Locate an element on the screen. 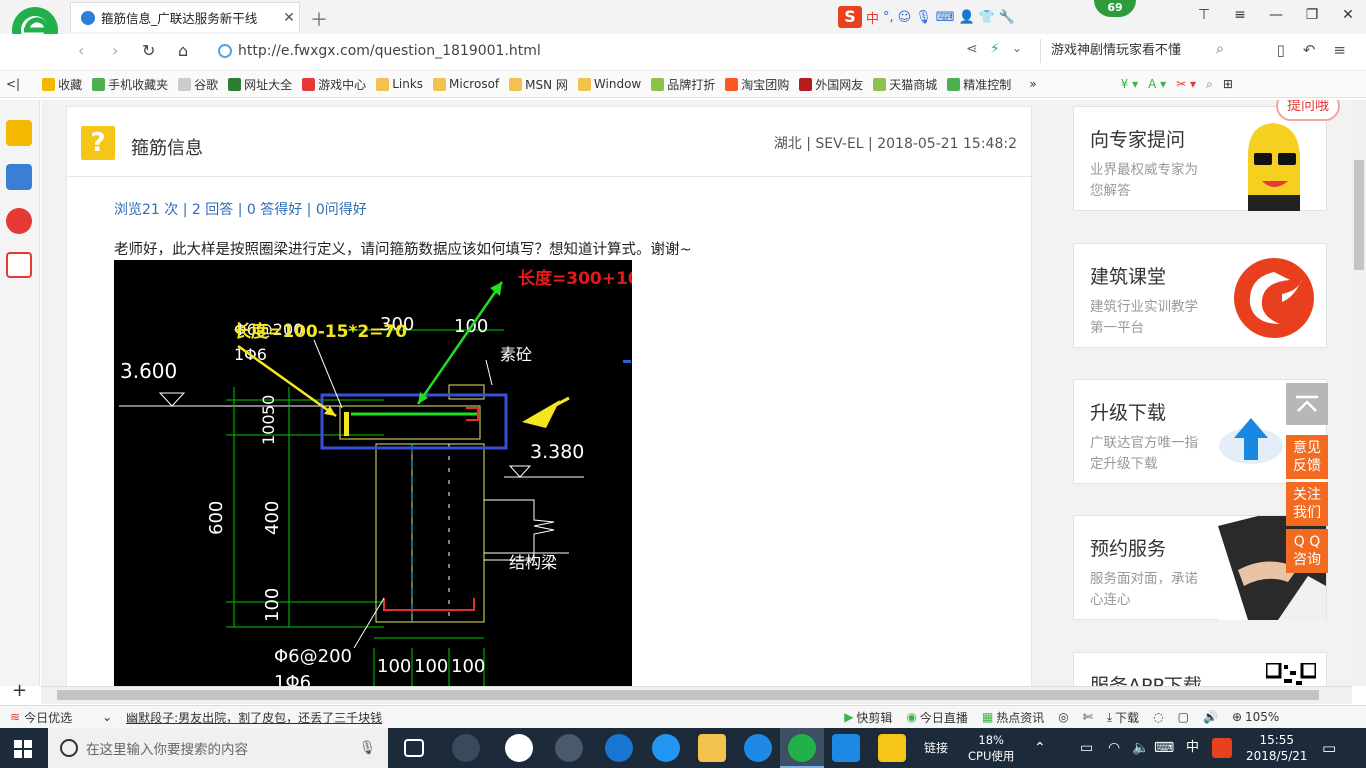 This screenshot has width=1366, height=768. active-app-slot is located at coordinates (802, 748).